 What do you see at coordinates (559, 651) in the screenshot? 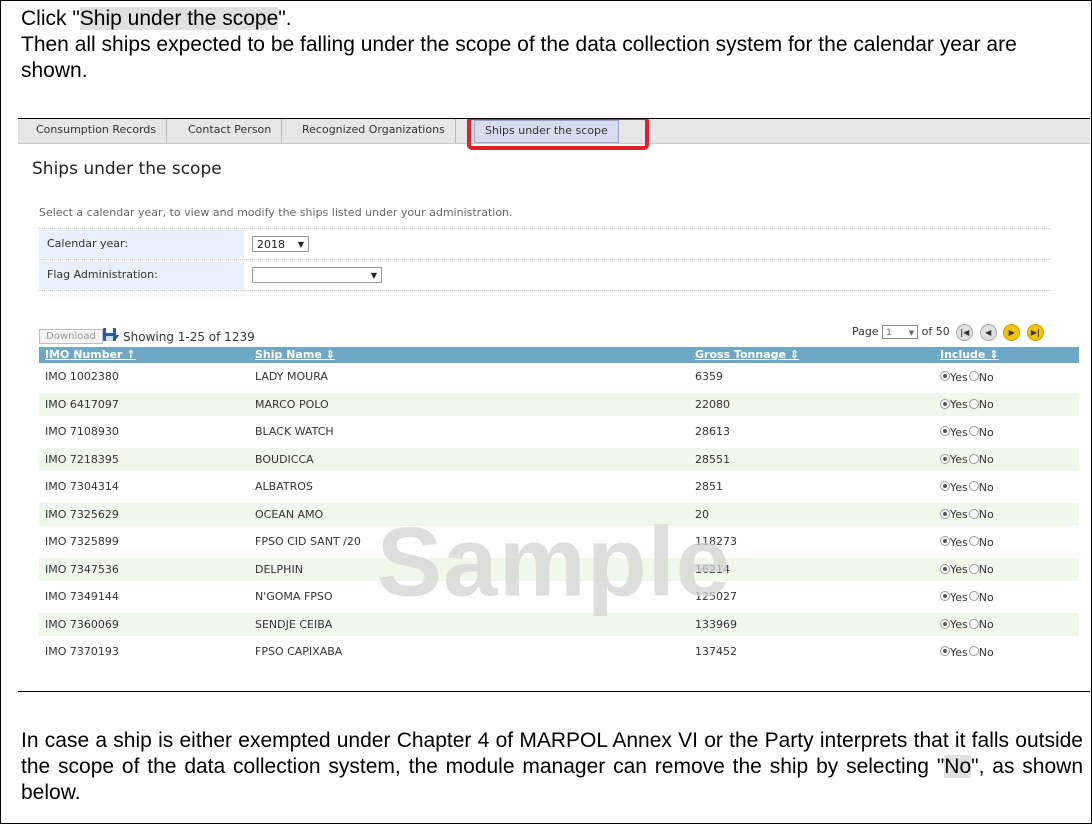
I see `table-row: IMO 7370193 FPSO CAPIXABA 137452 Yes No` at bounding box center [559, 651].